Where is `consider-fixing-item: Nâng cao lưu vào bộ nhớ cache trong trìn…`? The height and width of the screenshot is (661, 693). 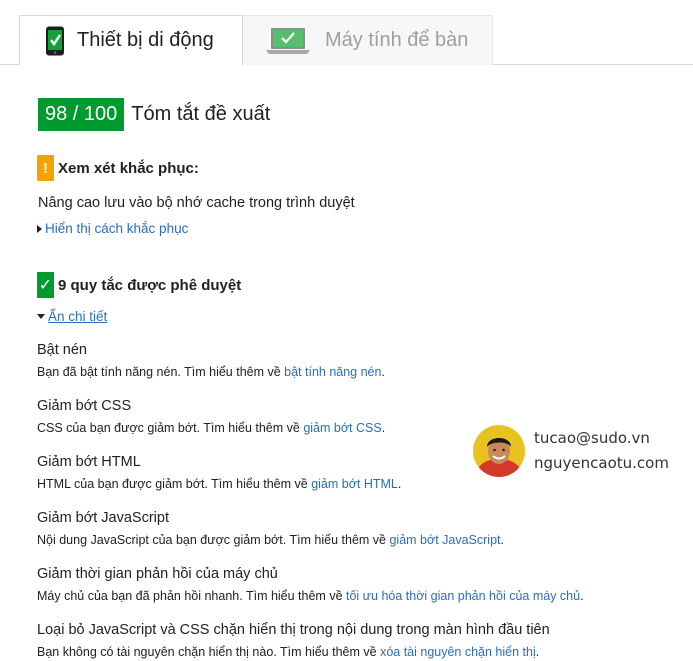 consider-fixing-item: Nâng cao lưu vào bộ nhớ cache trong trìn… is located at coordinates (196, 203).